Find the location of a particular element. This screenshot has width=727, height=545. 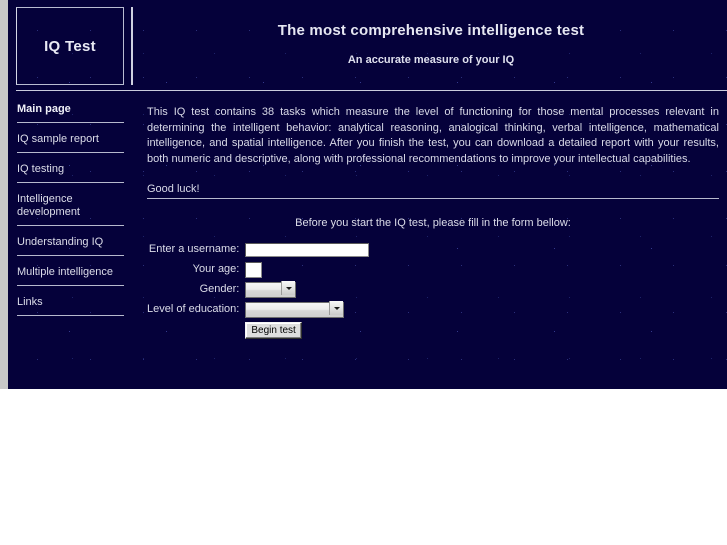

sidebar-item-label: Links is located at coordinates (30, 302).